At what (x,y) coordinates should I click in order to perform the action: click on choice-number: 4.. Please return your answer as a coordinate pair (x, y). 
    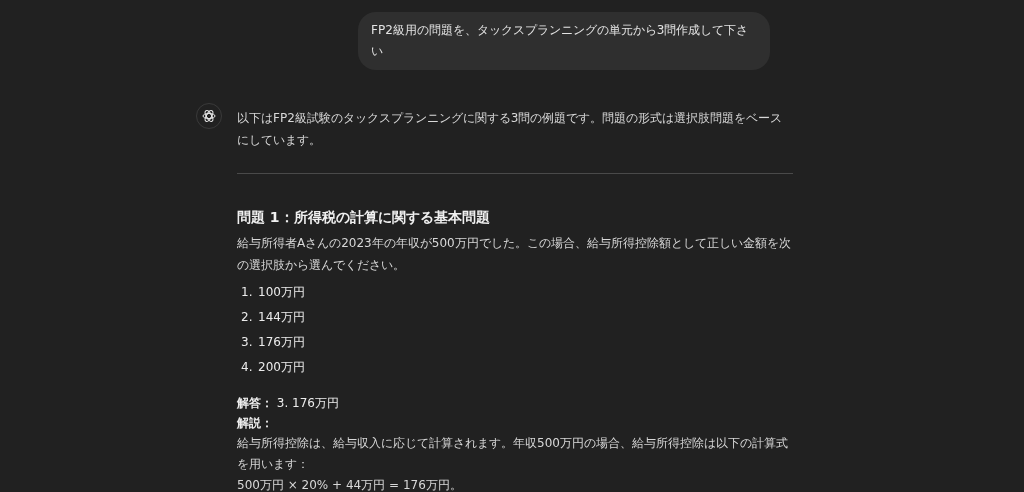
    Looking at the image, I should click on (247, 367).